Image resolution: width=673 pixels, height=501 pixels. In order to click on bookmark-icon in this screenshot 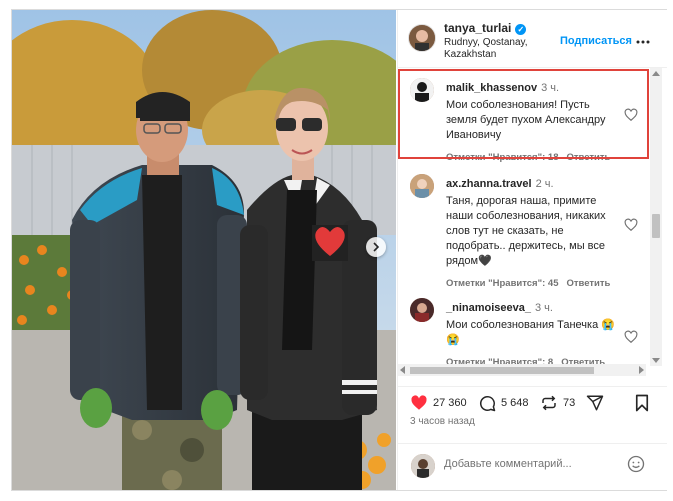, I will do `click(642, 403)`.